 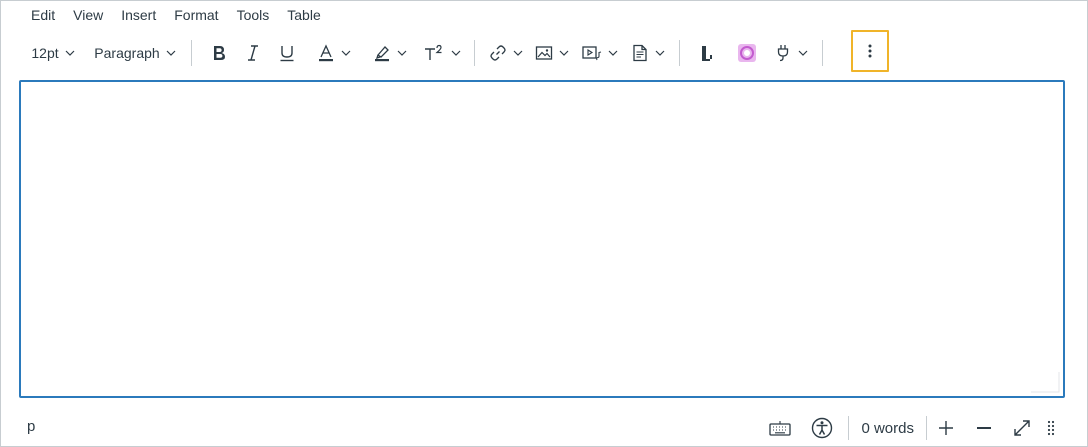 I want to click on equation-icon, so click(x=707, y=53).